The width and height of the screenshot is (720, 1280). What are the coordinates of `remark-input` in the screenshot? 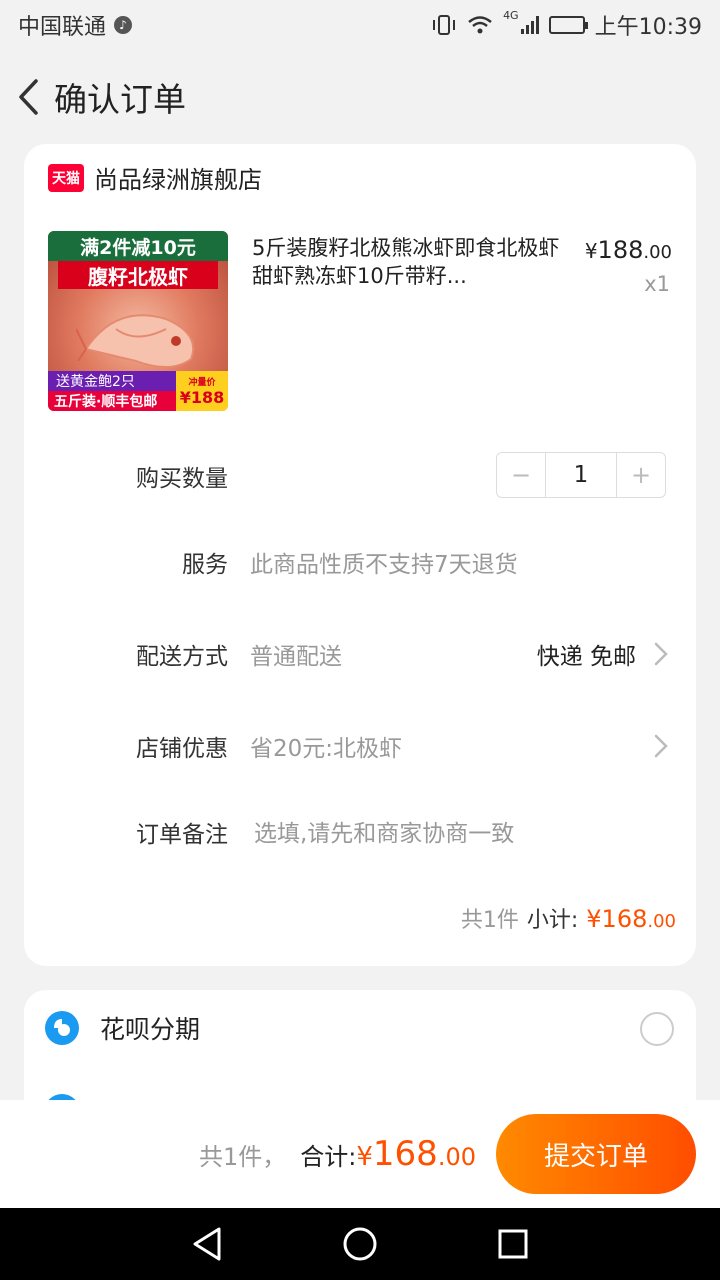 It's located at (454, 834).